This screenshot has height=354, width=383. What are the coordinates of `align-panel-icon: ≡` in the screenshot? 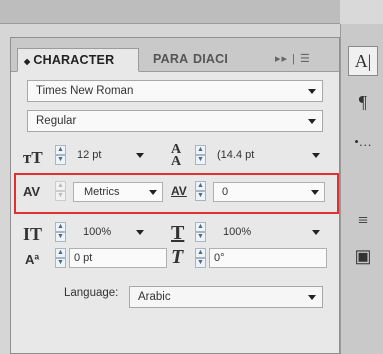 It's located at (363, 221).